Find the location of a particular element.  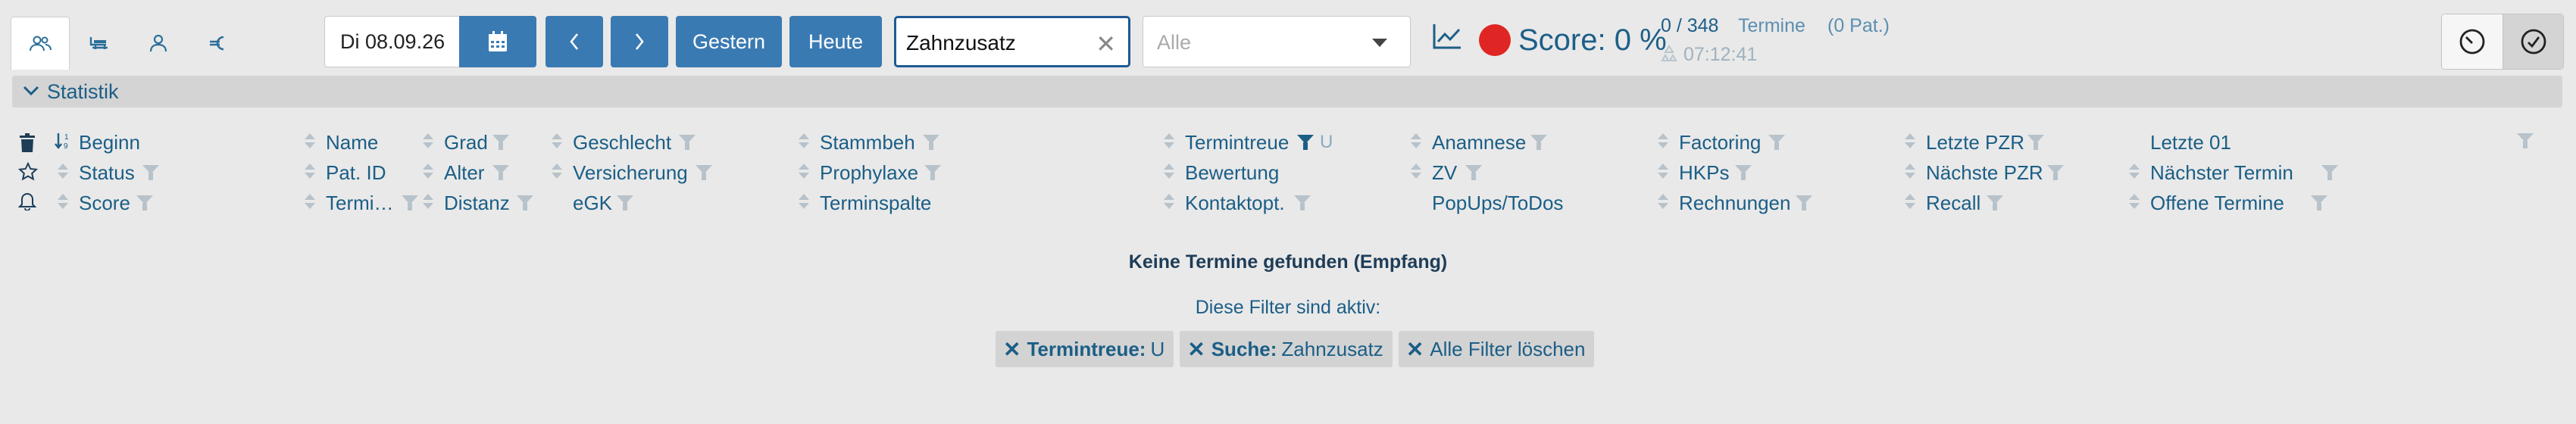

col-beginn: Beginn is located at coordinates (109, 142).